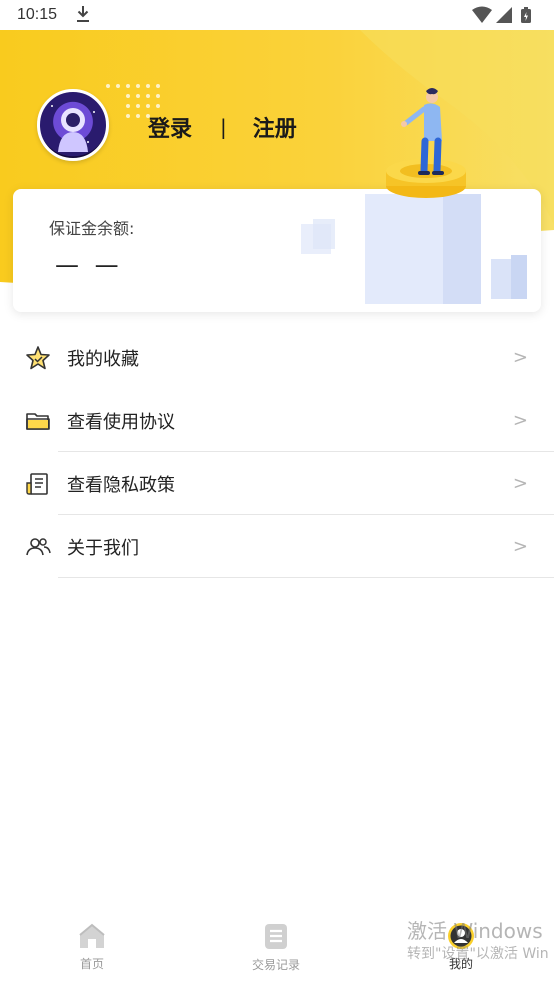  Describe the element at coordinates (38, 421) in the screenshot. I see `folder-icon` at that location.